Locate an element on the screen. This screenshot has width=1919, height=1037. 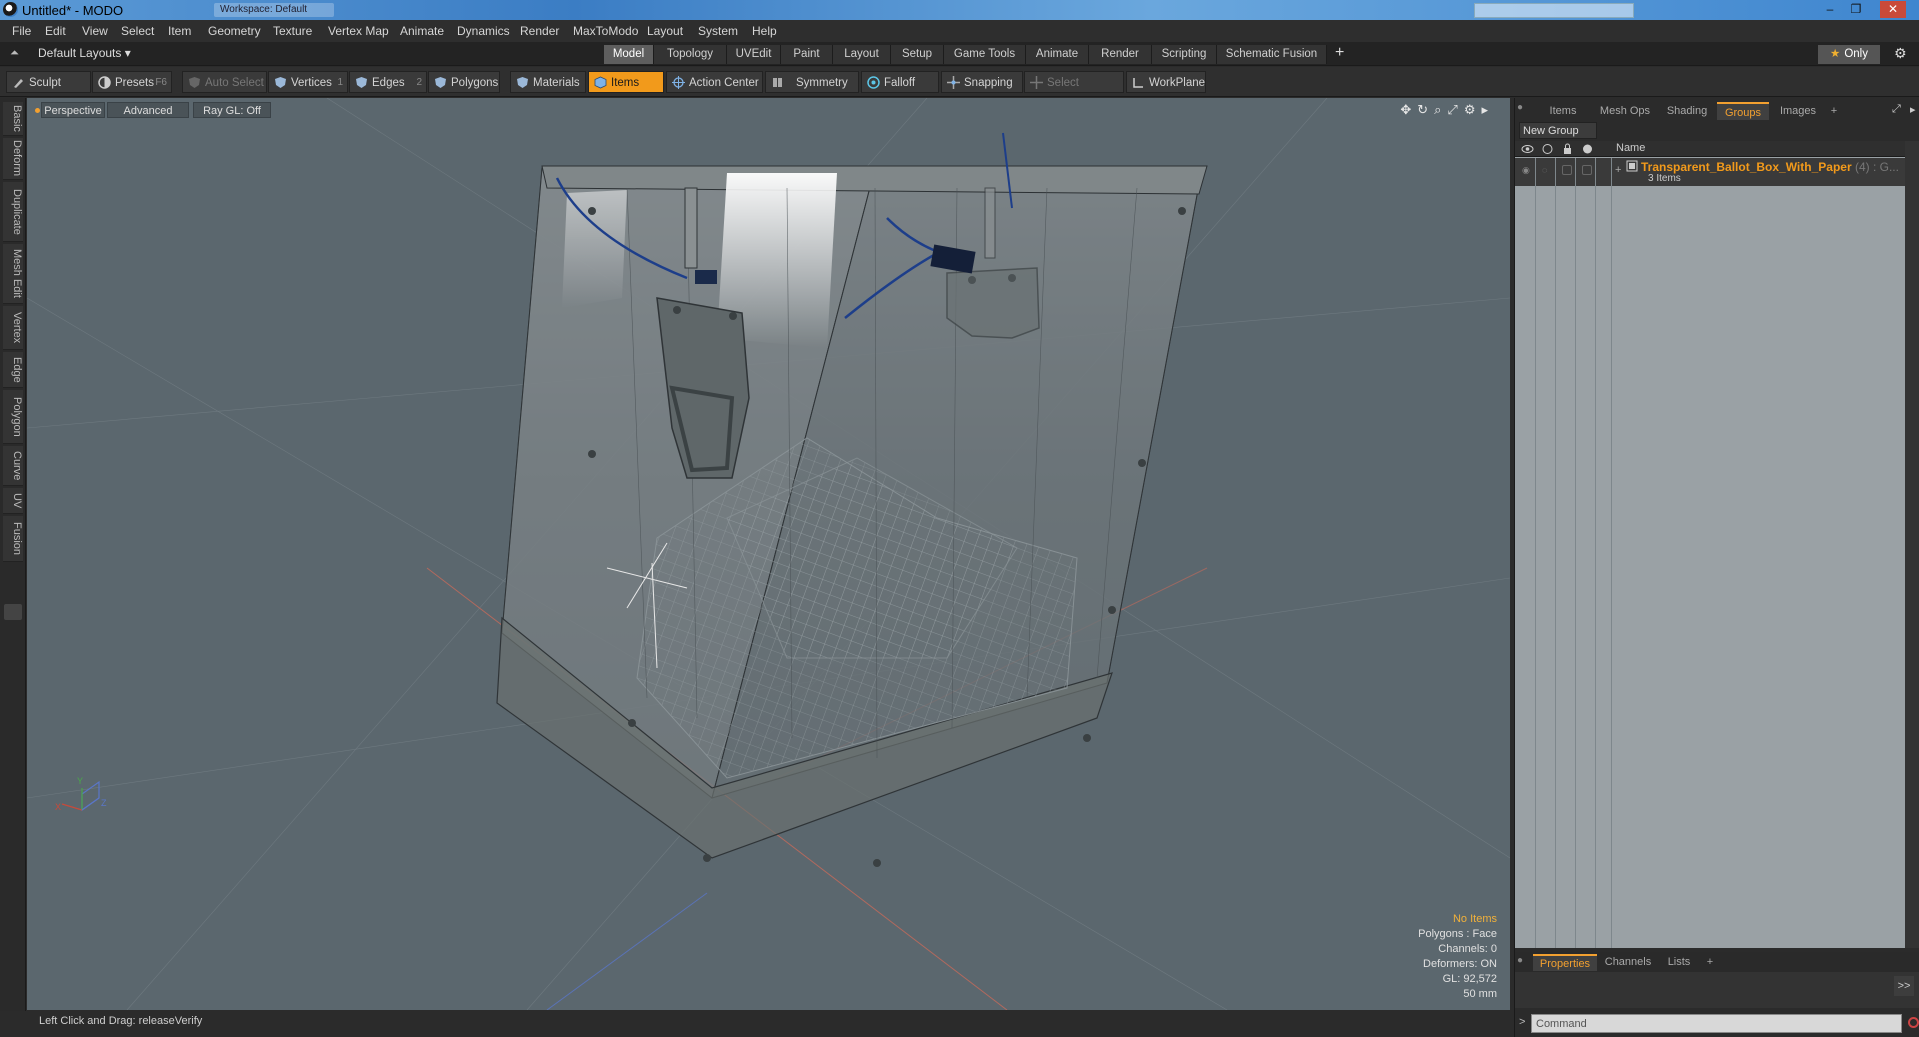
menu-dynamics: Dynamics is located at coordinates (483, 31).